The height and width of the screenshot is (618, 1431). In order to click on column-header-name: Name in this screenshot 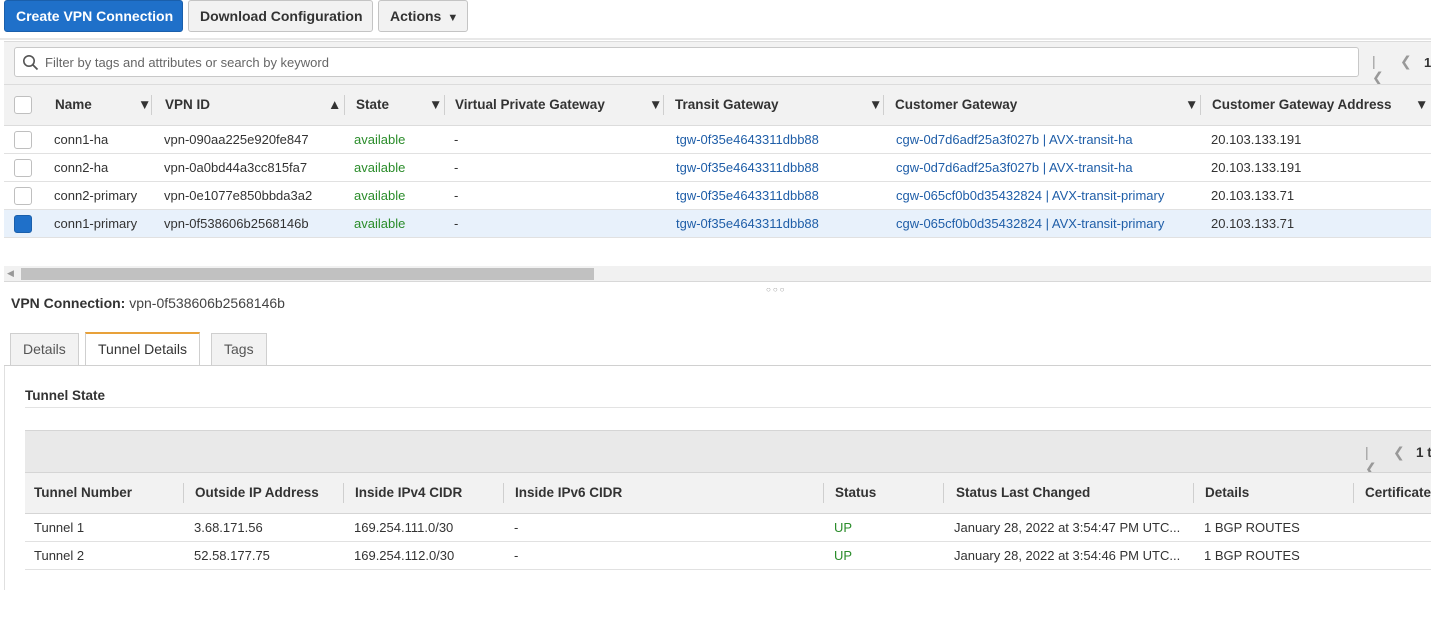, I will do `click(73, 105)`.